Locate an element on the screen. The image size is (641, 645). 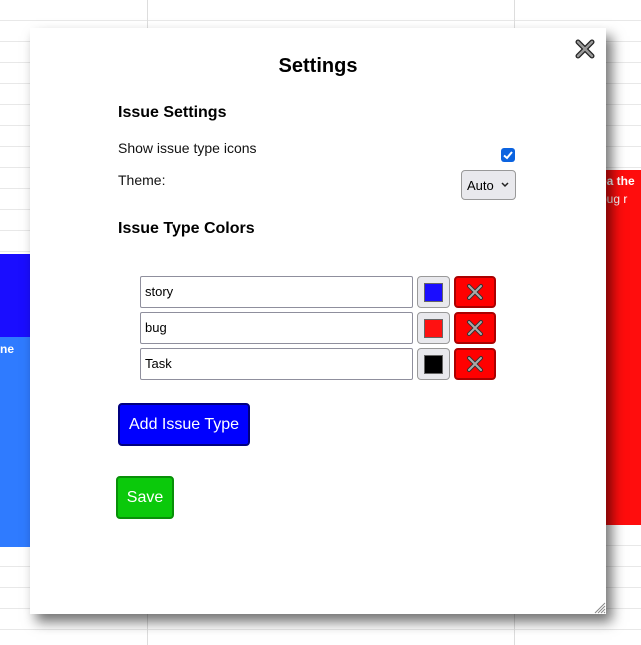
dialog-title: Settings is located at coordinates (318, 66).